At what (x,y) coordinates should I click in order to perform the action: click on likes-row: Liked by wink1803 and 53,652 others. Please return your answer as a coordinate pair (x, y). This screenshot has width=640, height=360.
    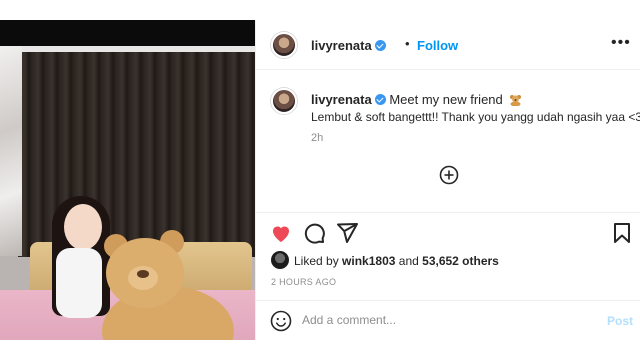
    Looking at the image, I should click on (448, 261).